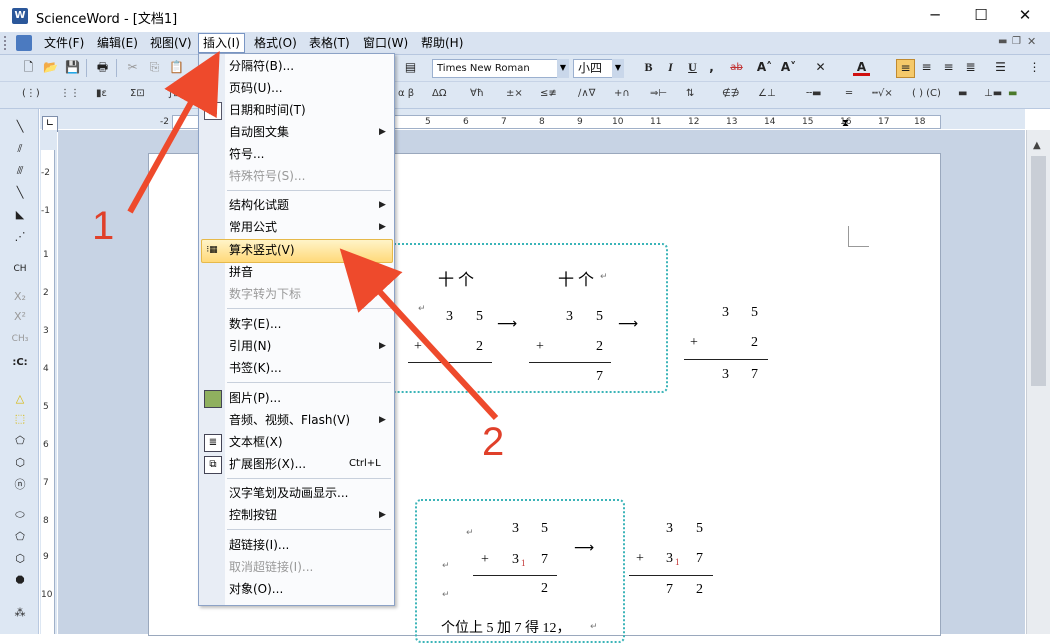 The image size is (1050, 643). I want to click on annotation-label-1: 1, so click(103, 226).